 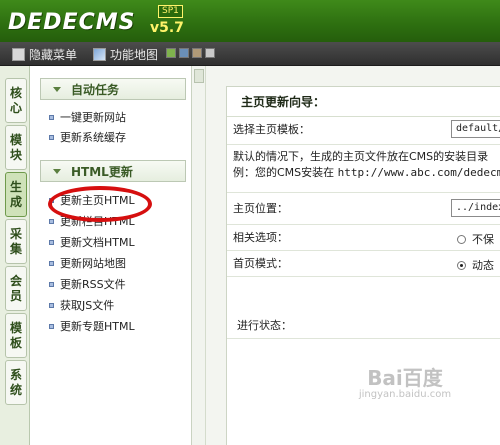 What do you see at coordinates (363, 131) in the screenshot?
I see `template-row: 选择主页模板： default/` at bounding box center [363, 131].